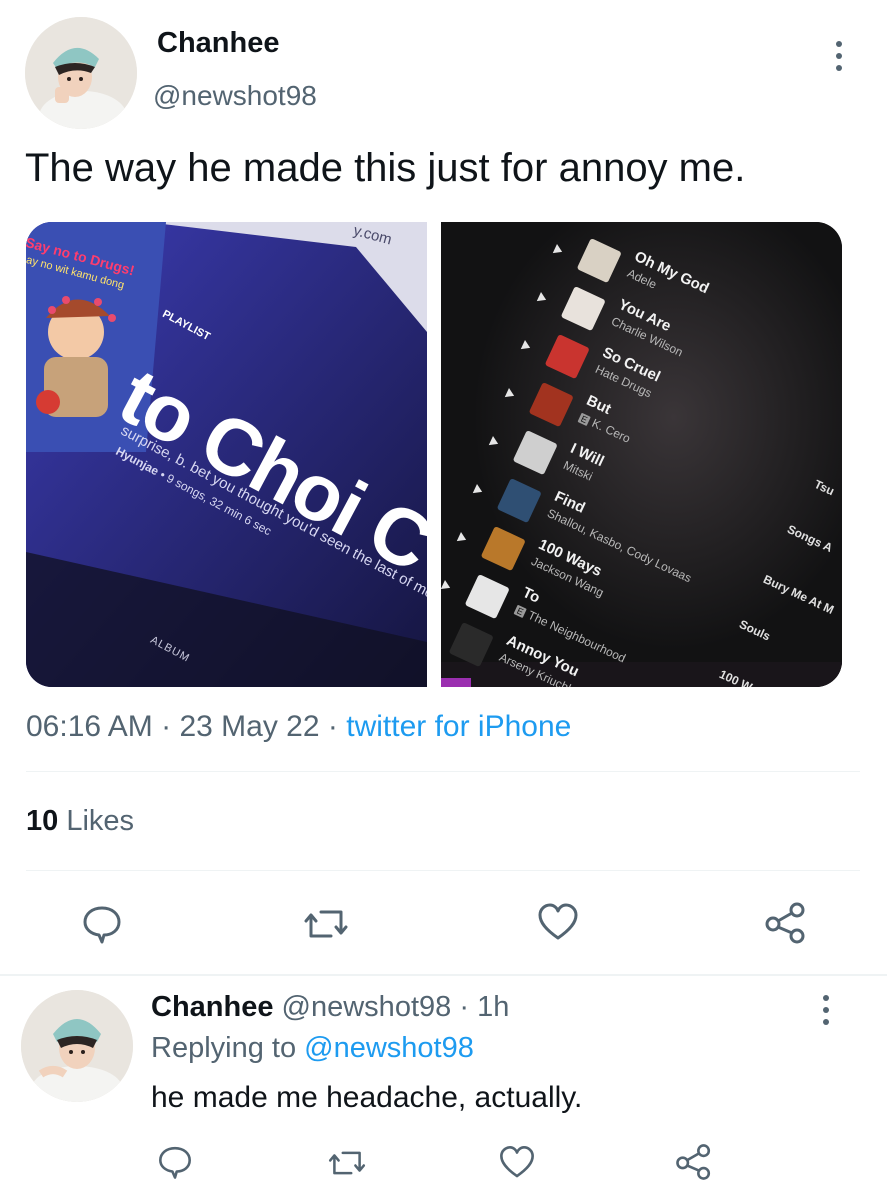  Describe the element at coordinates (42, 821) in the screenshot. I see `likes-count: 10` at that location.